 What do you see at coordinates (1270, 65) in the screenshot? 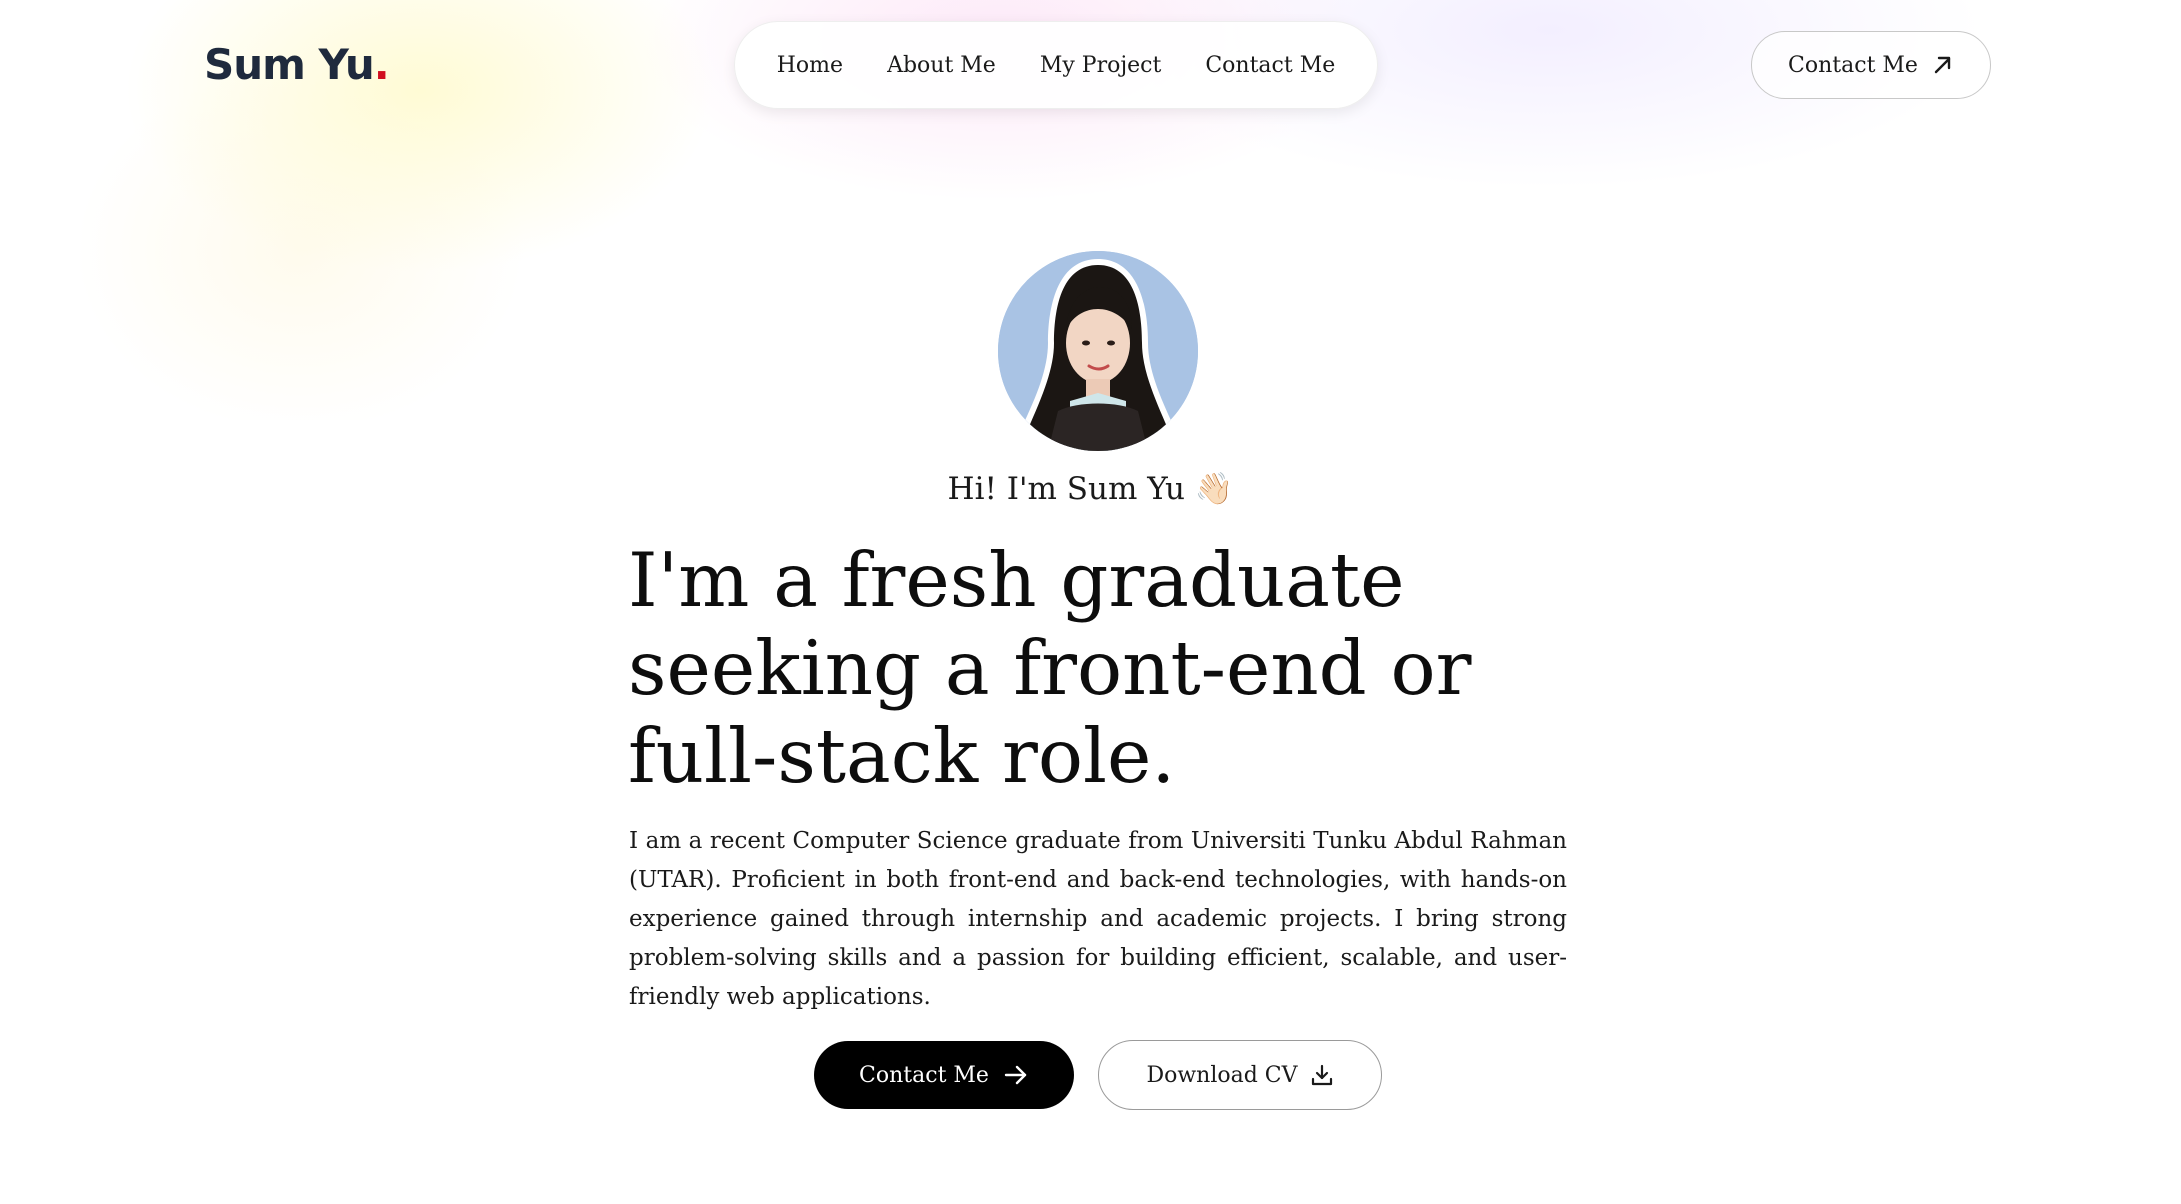
I see `nav-item-contact-me: Contact Me` at bounding box center [1270, 65].